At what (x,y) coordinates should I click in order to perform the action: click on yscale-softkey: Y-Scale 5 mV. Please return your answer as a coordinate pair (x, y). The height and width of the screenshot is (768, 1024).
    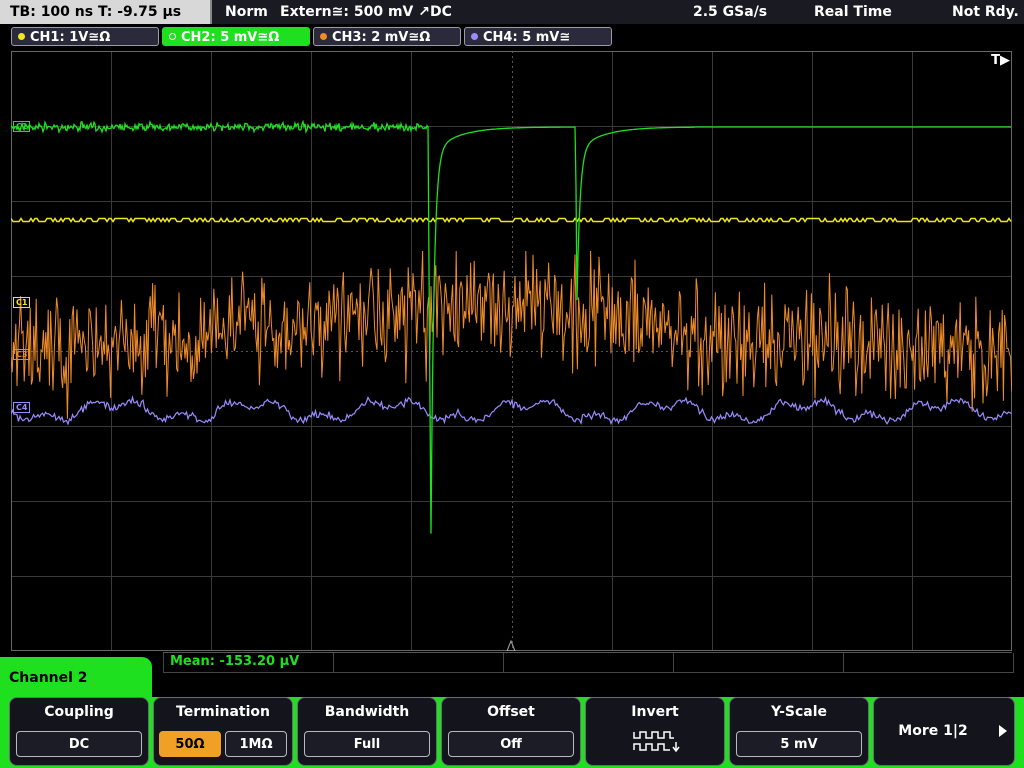
    Looking at the image, I should click on (799, 731).